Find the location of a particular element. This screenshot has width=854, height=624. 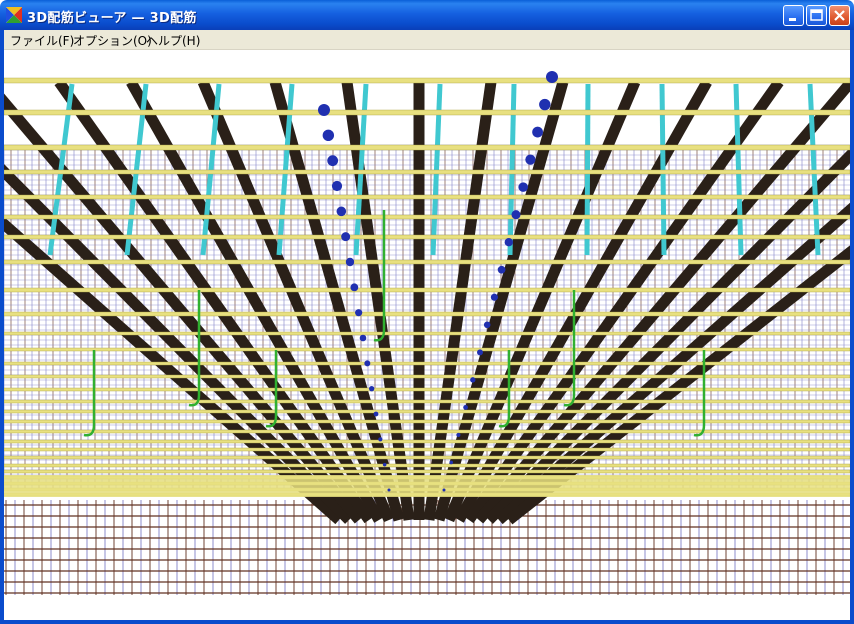

menu-help: ヘルプ(H) is located at coordinates (173, 40).